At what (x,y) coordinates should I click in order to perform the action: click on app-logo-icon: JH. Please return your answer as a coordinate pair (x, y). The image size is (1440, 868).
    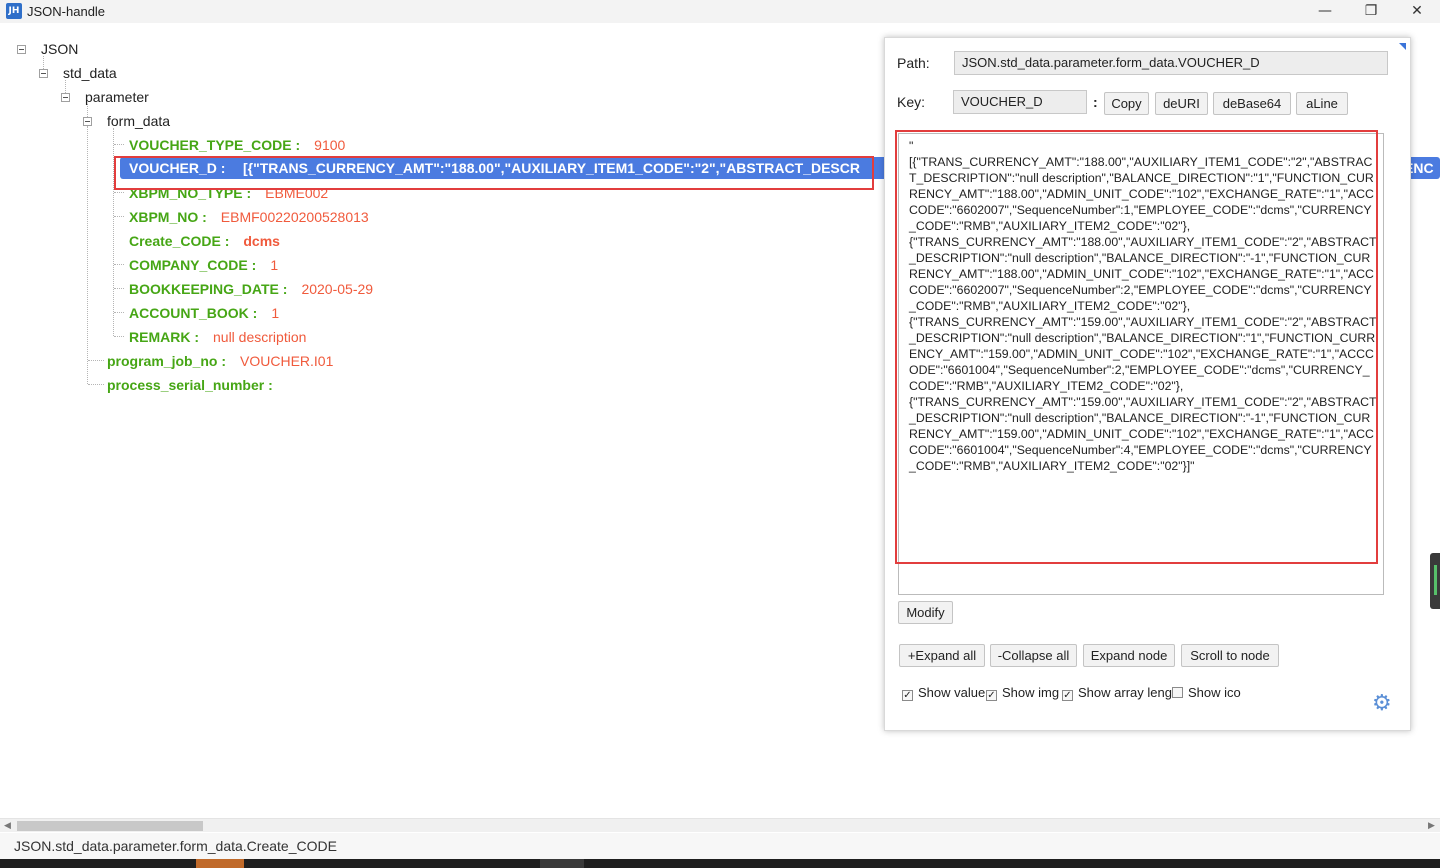
    Looking at the image, I should click on (14, 11).